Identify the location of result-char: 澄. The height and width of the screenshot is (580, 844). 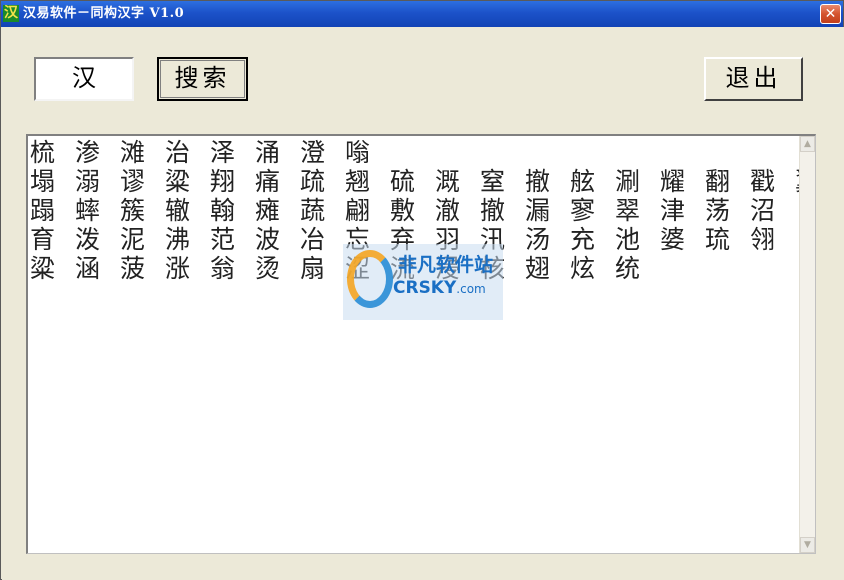
(322, 152).